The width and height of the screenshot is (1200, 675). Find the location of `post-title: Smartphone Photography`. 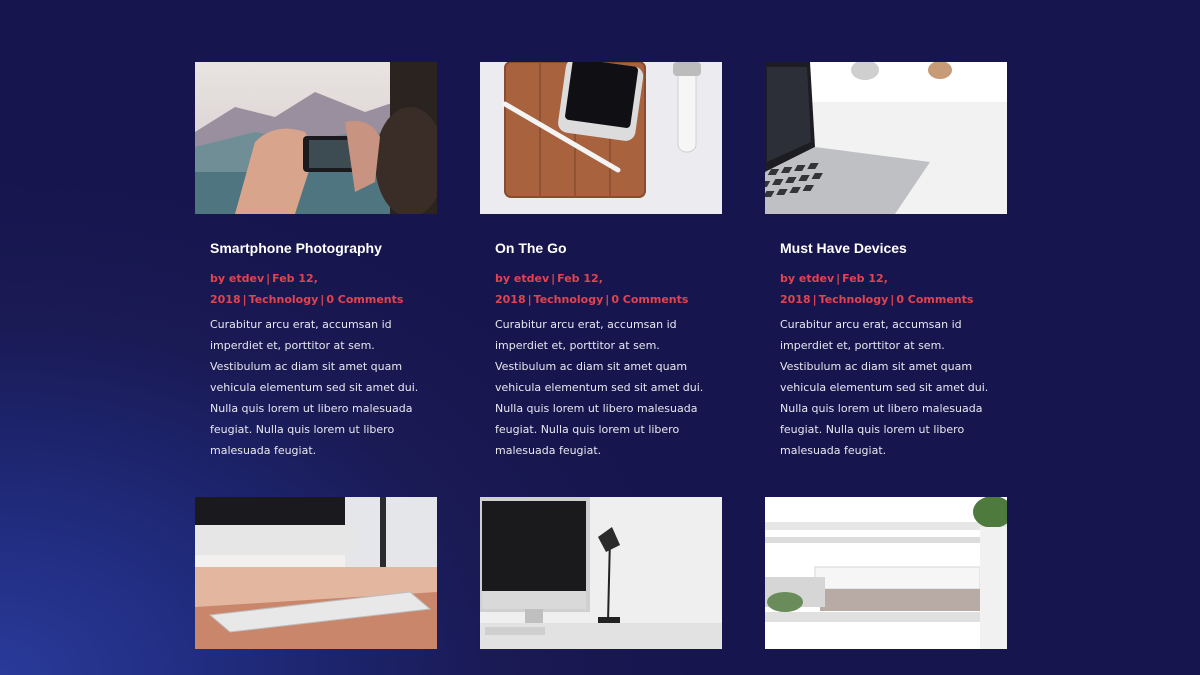

post-title: Smartphone Photography is located at coordinates (296, 248).